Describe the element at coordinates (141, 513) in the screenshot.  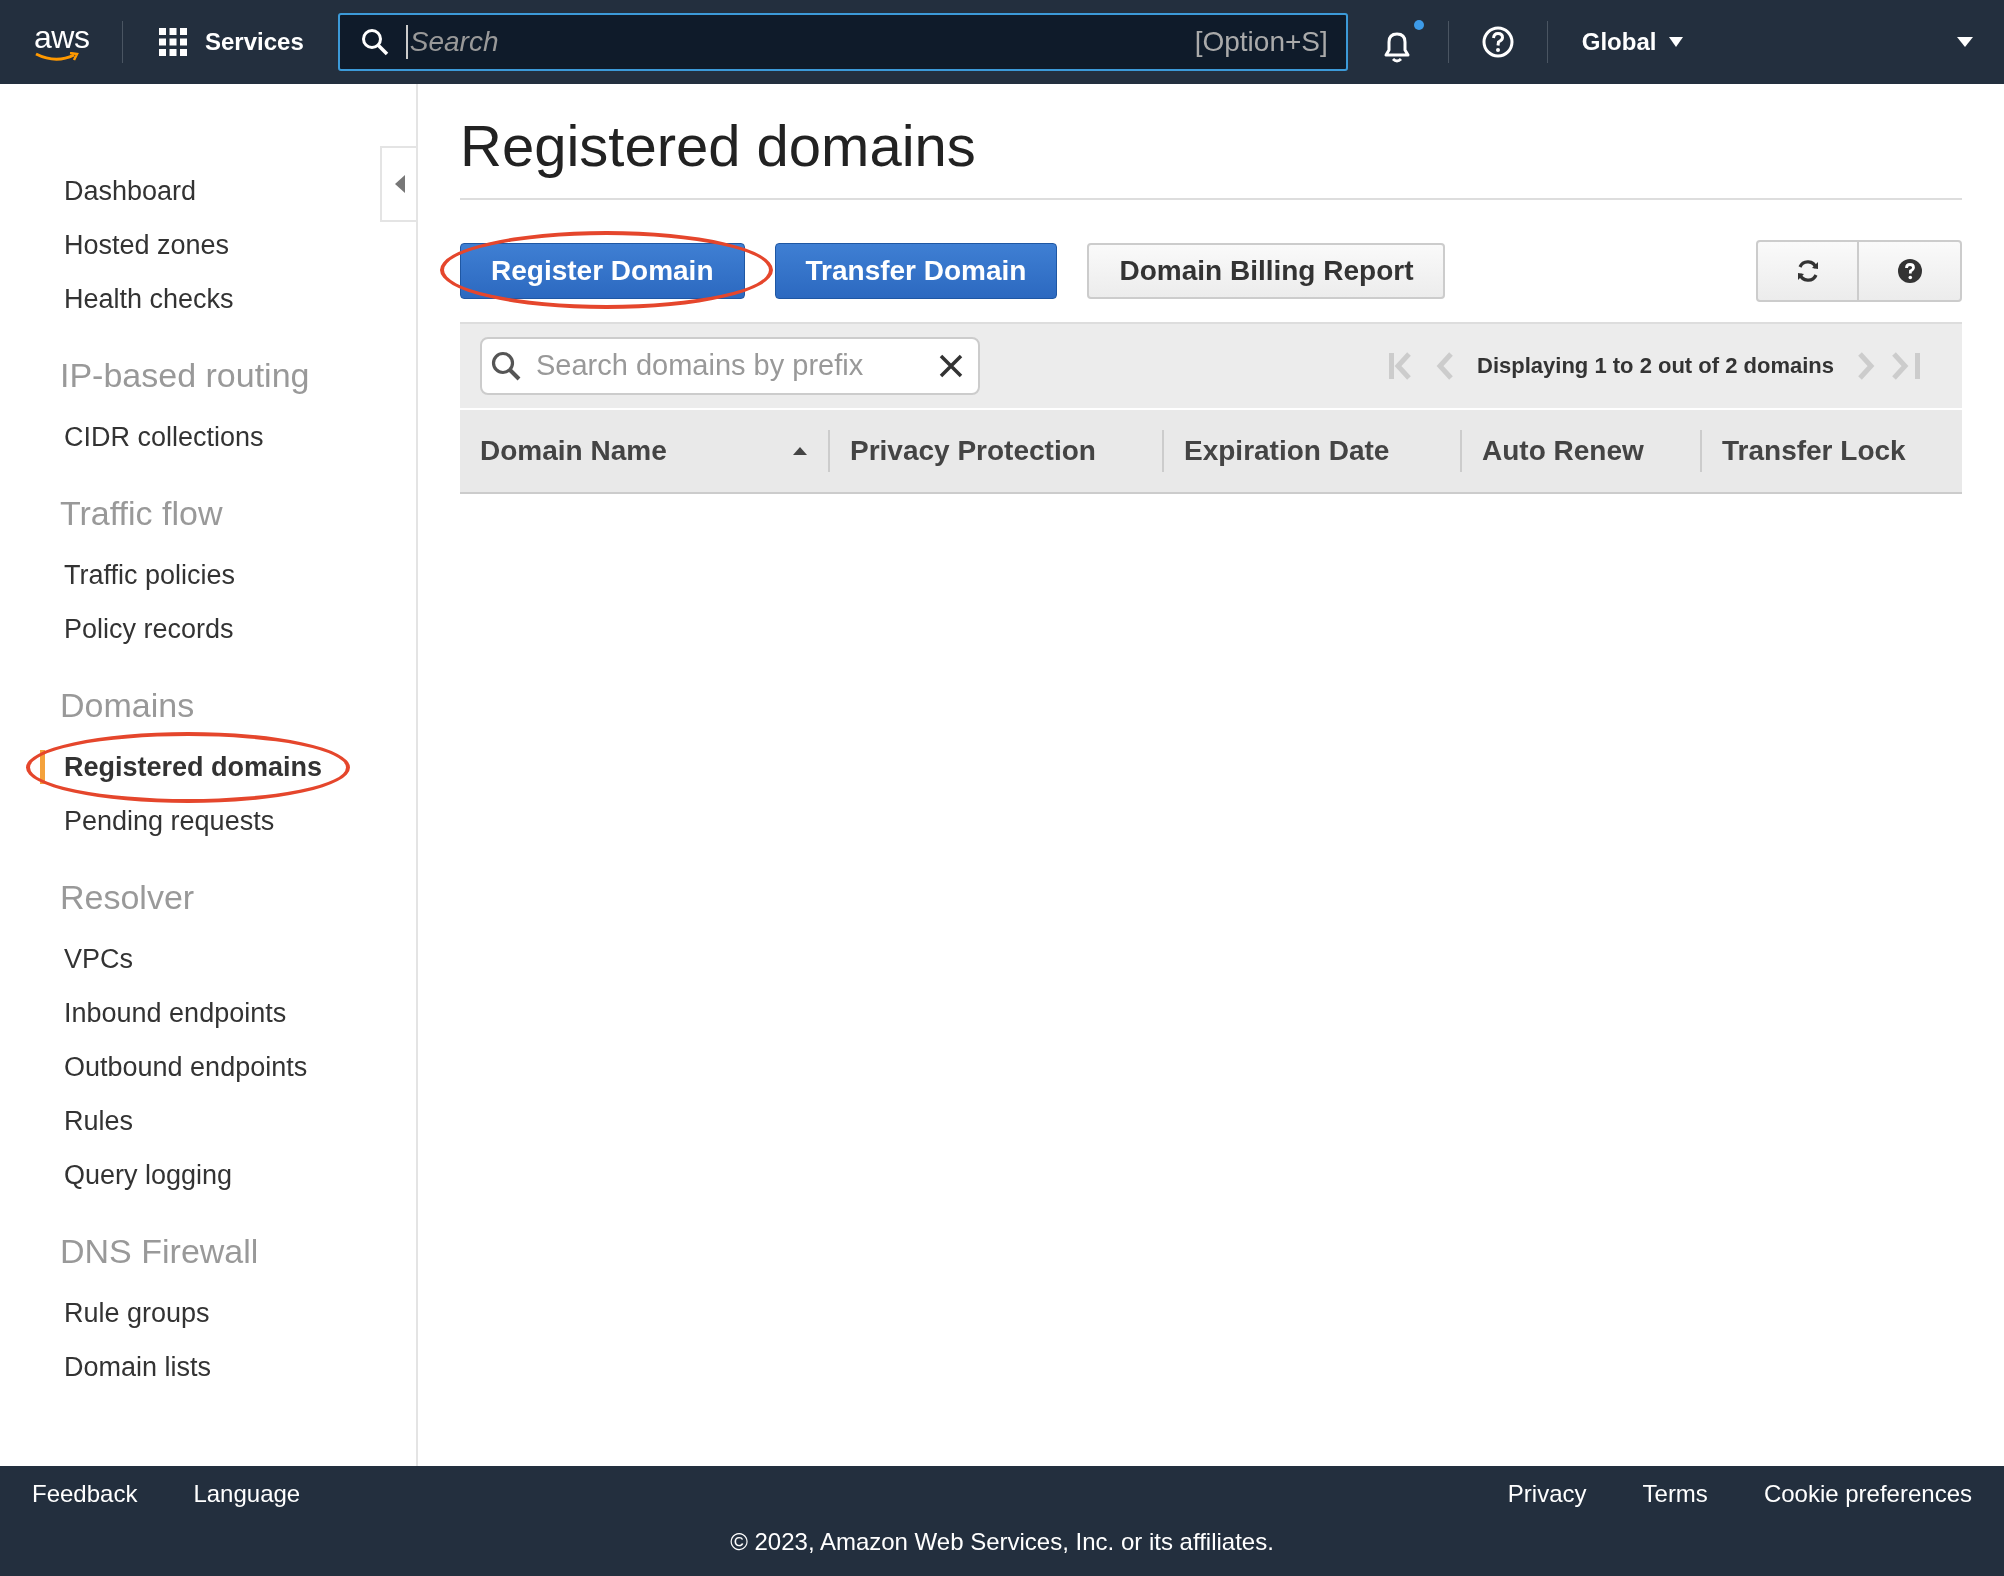
I see `nav-section-heading: Traffic flow` at that location.